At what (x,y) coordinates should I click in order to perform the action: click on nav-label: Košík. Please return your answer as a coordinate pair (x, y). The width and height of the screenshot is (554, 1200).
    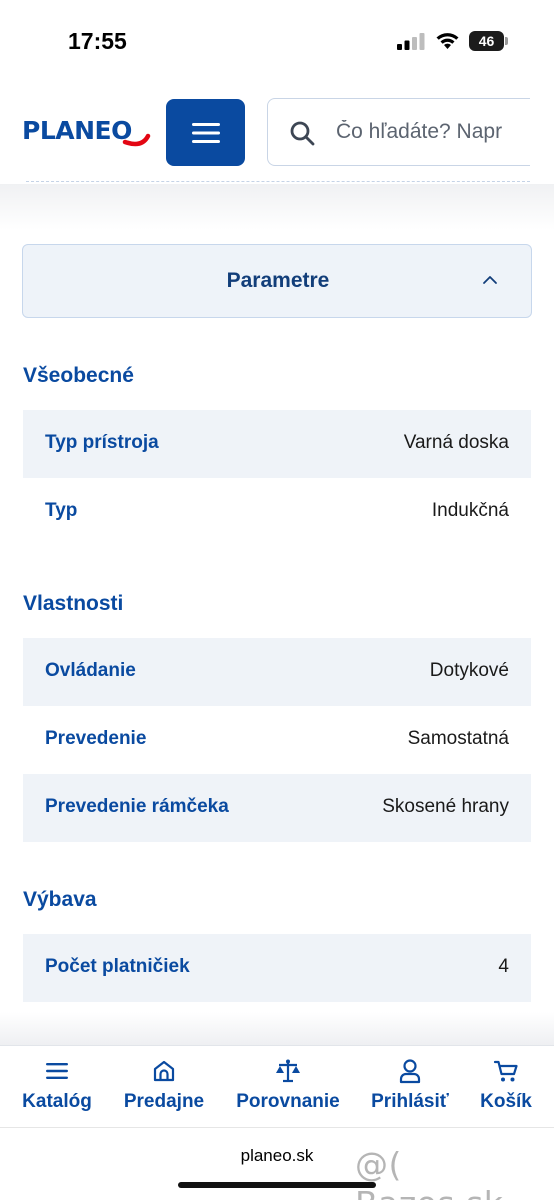
    Looking at the image, I should click on (506, 1101).